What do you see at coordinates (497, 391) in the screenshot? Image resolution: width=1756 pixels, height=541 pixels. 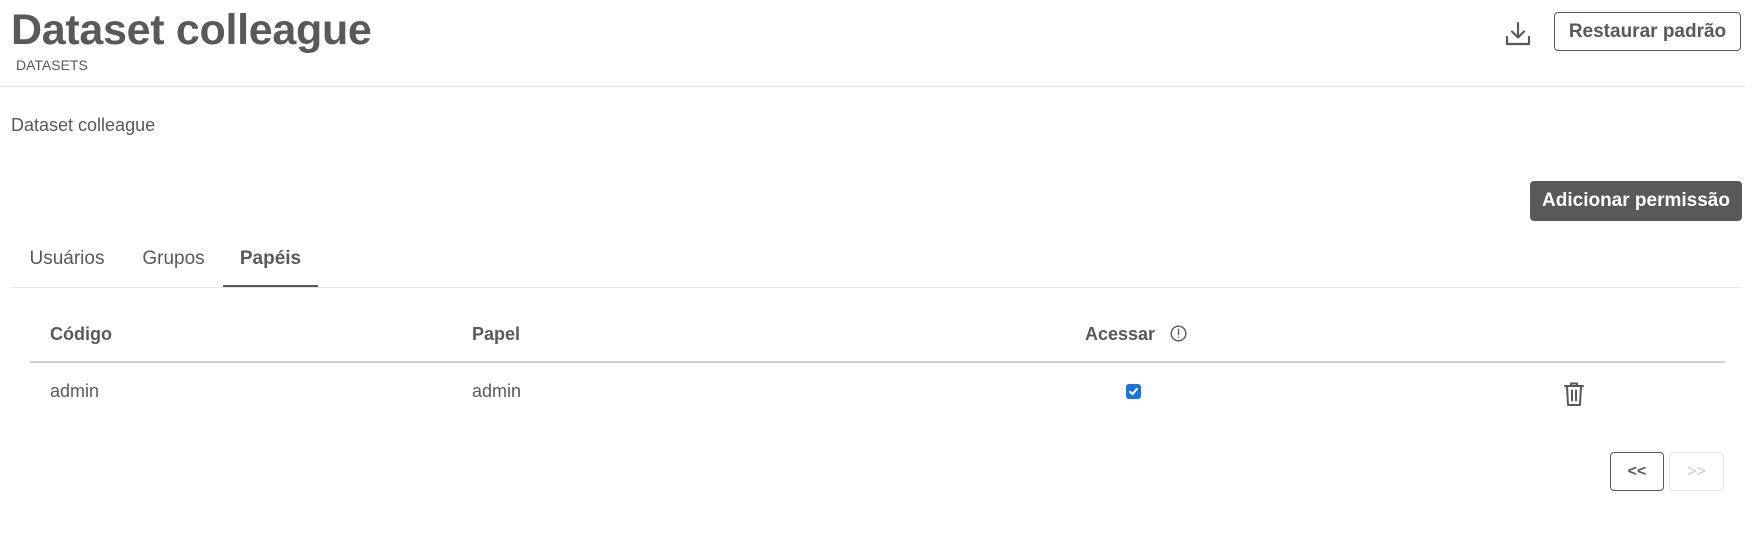 I see `cell-role: admin` at bounding box center [497, 391].